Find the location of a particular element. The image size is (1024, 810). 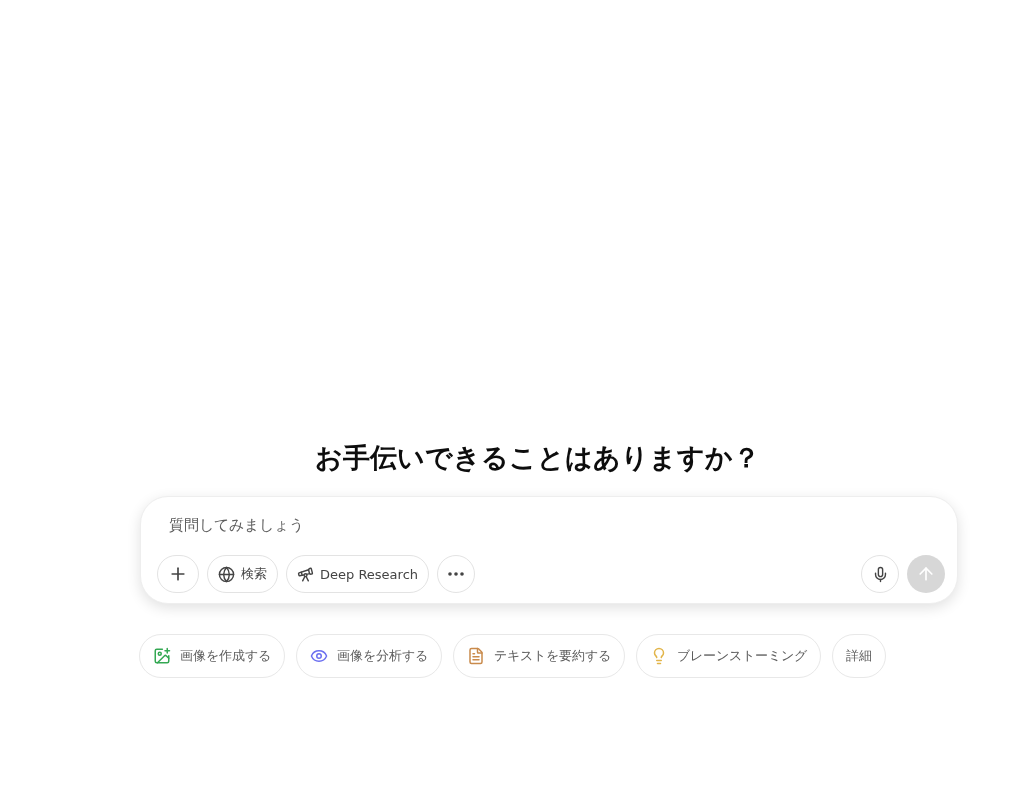

globe-icon is located at coordinates (226, 574).